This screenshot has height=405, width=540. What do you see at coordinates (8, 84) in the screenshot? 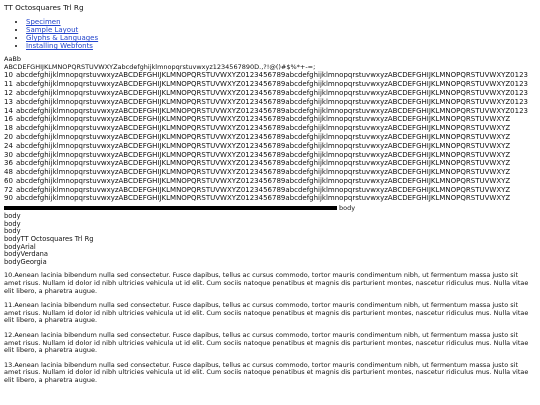
I see `size-label: 11` at bounding box center [8, 84].